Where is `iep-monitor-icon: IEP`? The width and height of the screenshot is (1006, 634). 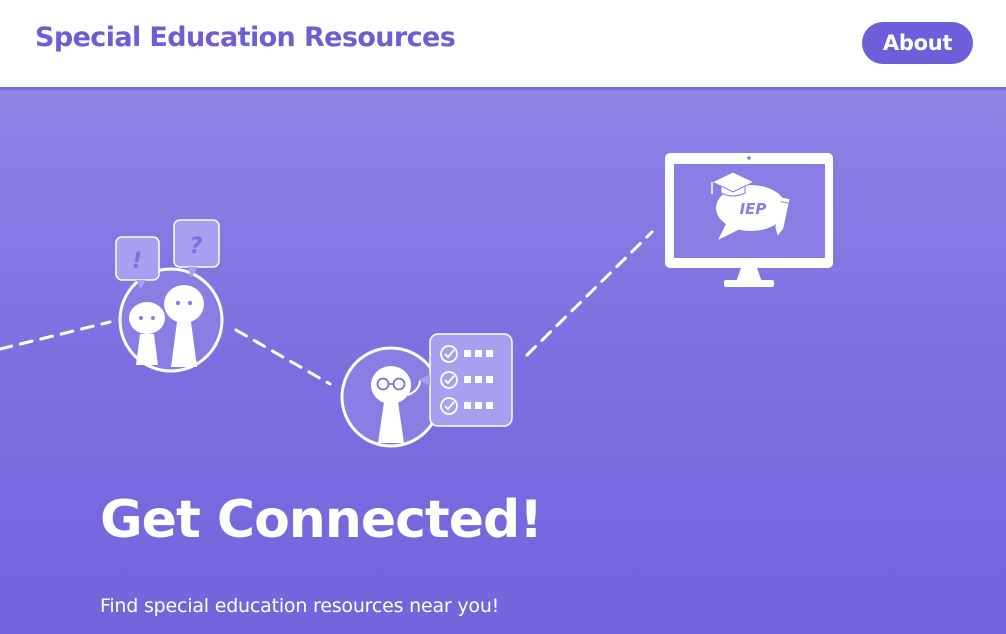
iep-monitor-icon: IEP is located at coordinates (749, 220).